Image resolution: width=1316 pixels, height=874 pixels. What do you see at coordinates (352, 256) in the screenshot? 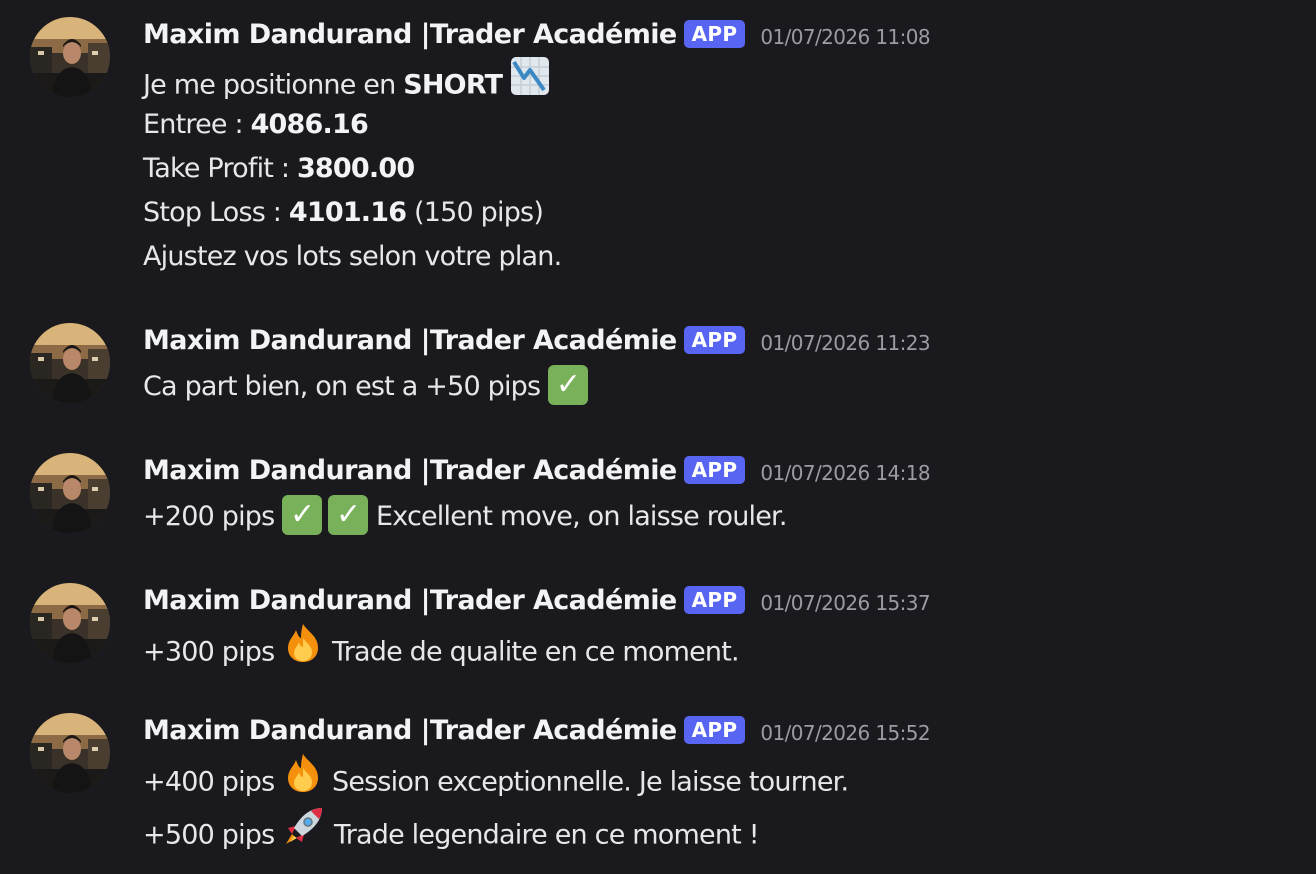
I see `message-line: Ajustez vos lots selon votre plan.` at bounding box center [352, 256].